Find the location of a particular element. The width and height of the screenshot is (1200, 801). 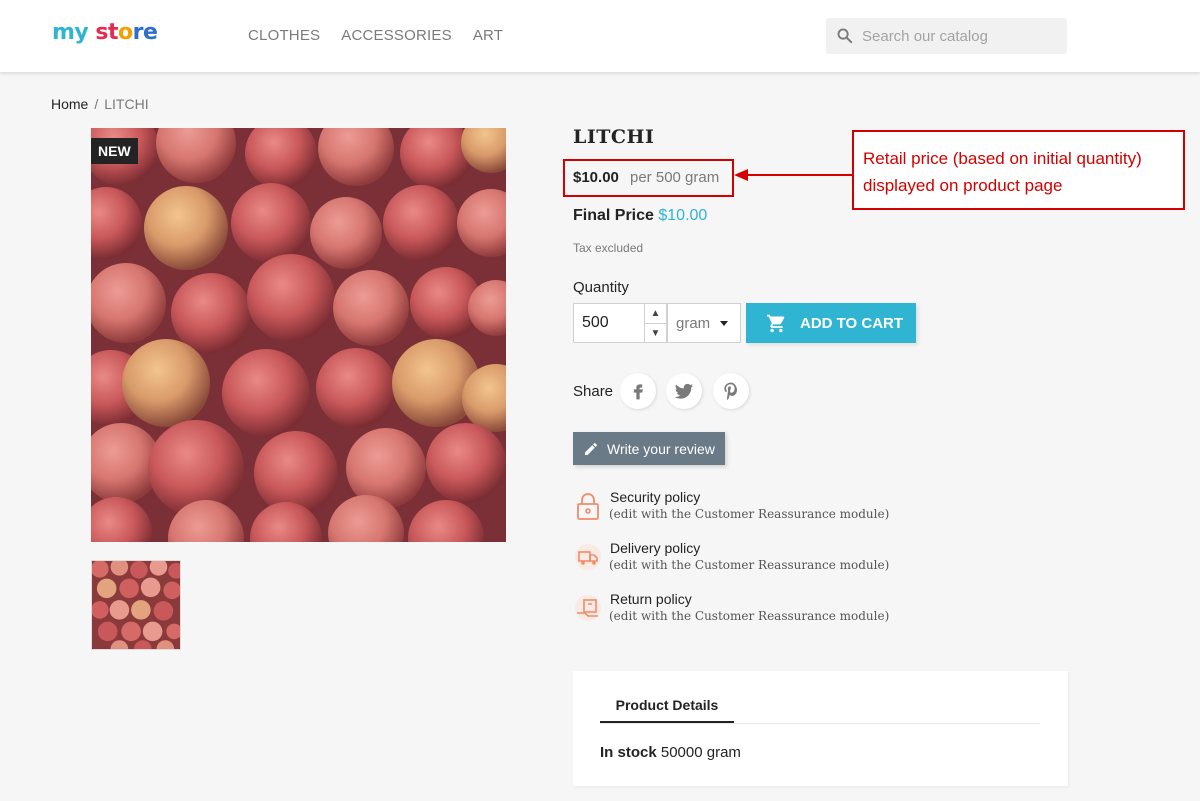

pinterest-glyph is located at coordinates (730, 391).